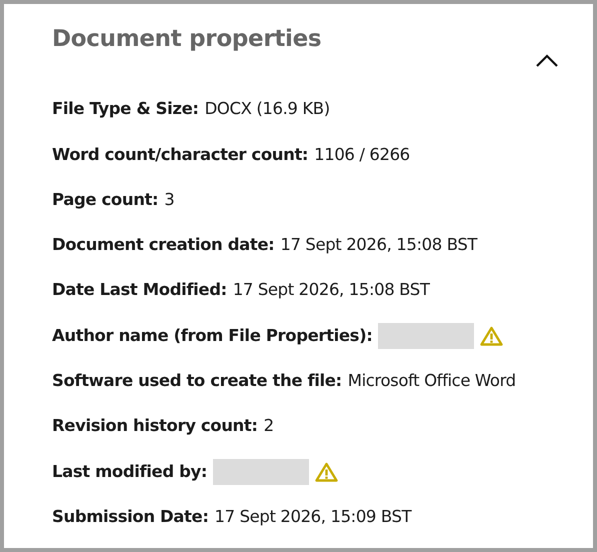  I want to click on property-value: 2, so click(269, 426).